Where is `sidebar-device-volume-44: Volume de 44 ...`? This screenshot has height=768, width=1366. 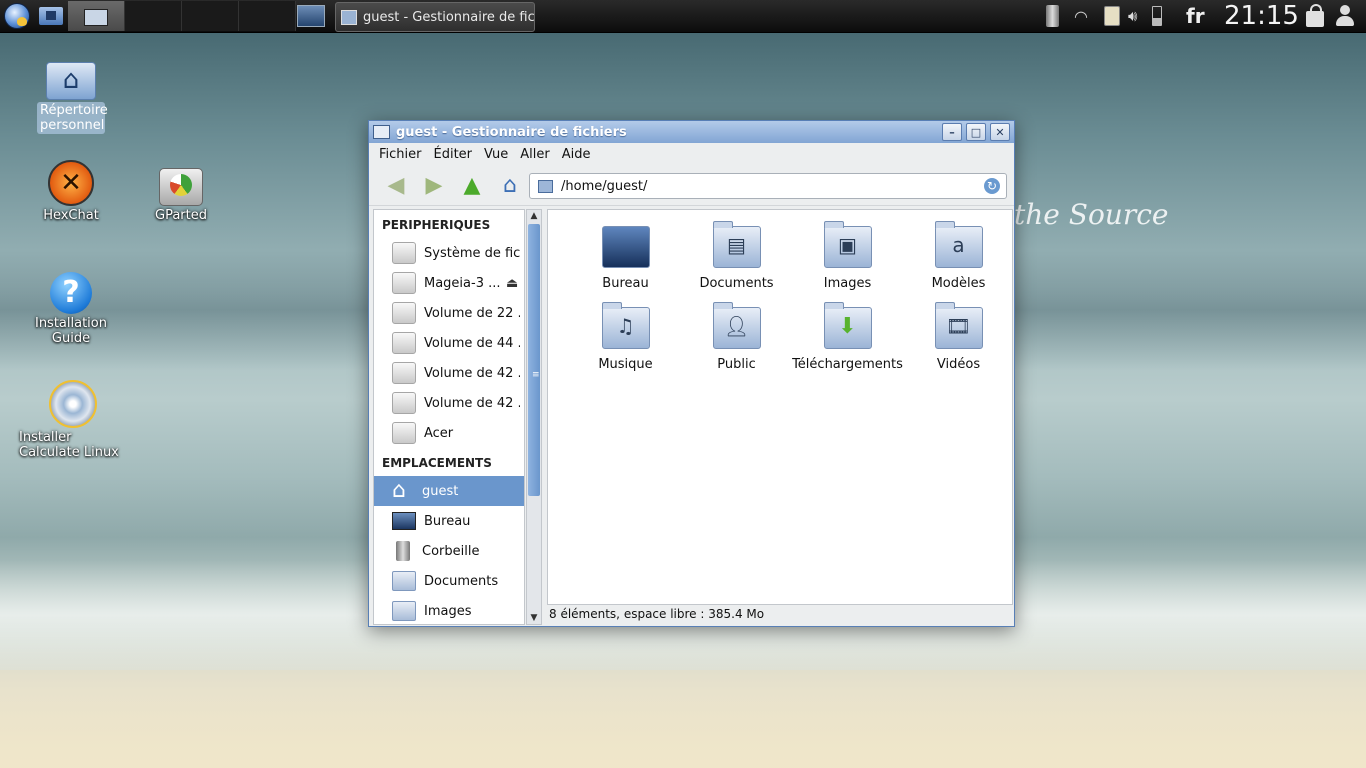 sidebar-device-volume-44: Volume de 44 ... is located at coordinates (449, 343).